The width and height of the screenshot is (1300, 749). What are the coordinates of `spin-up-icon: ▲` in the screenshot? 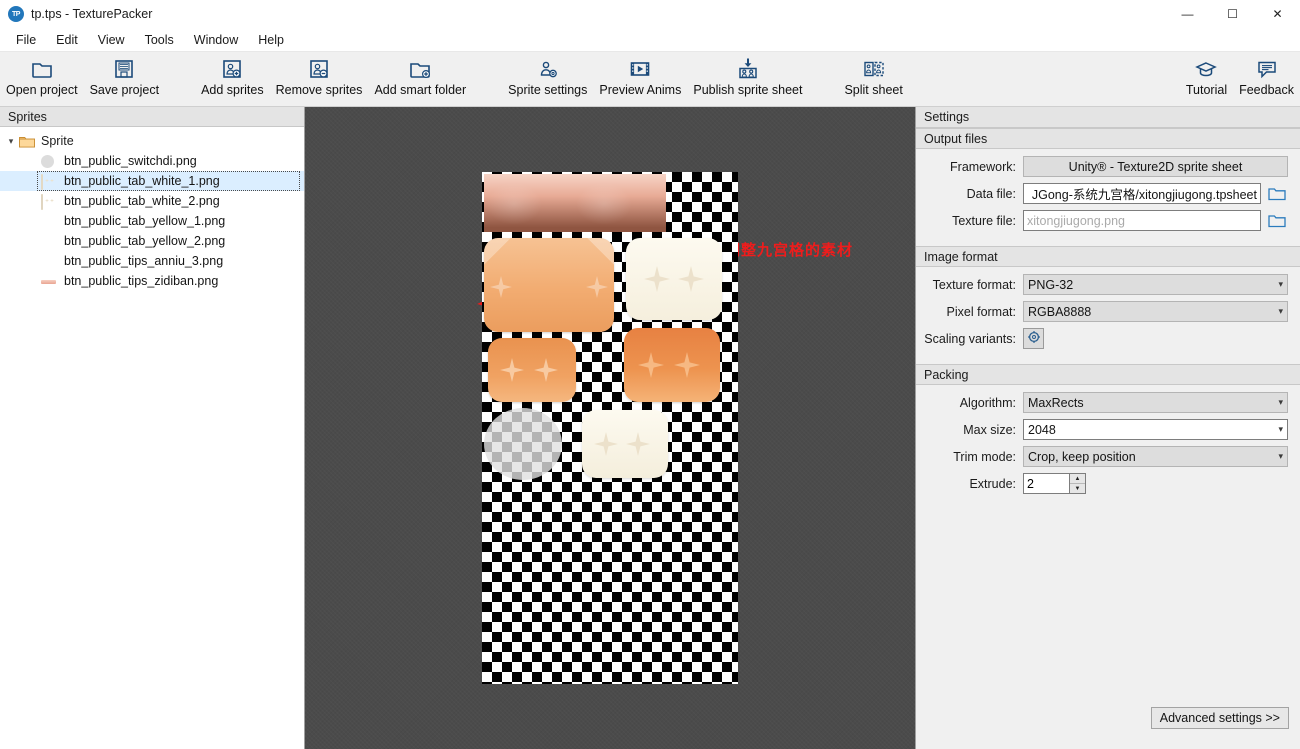 It's located at (1077, 479).